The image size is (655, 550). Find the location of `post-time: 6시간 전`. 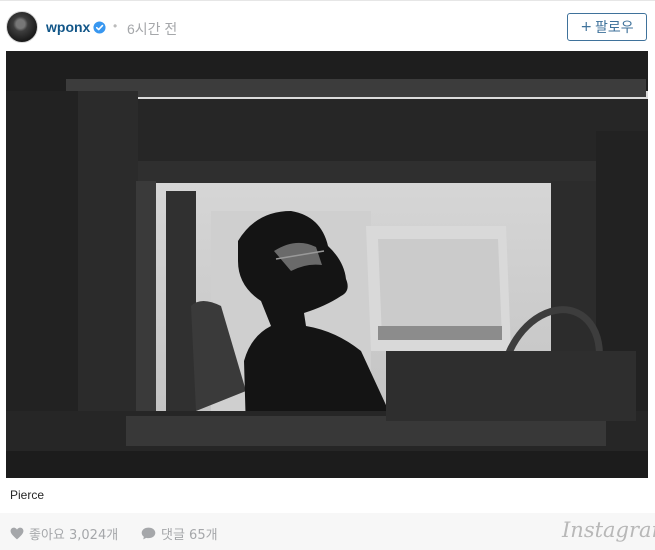

post-time: 6시간 전 is located at coordinates (152, 29).